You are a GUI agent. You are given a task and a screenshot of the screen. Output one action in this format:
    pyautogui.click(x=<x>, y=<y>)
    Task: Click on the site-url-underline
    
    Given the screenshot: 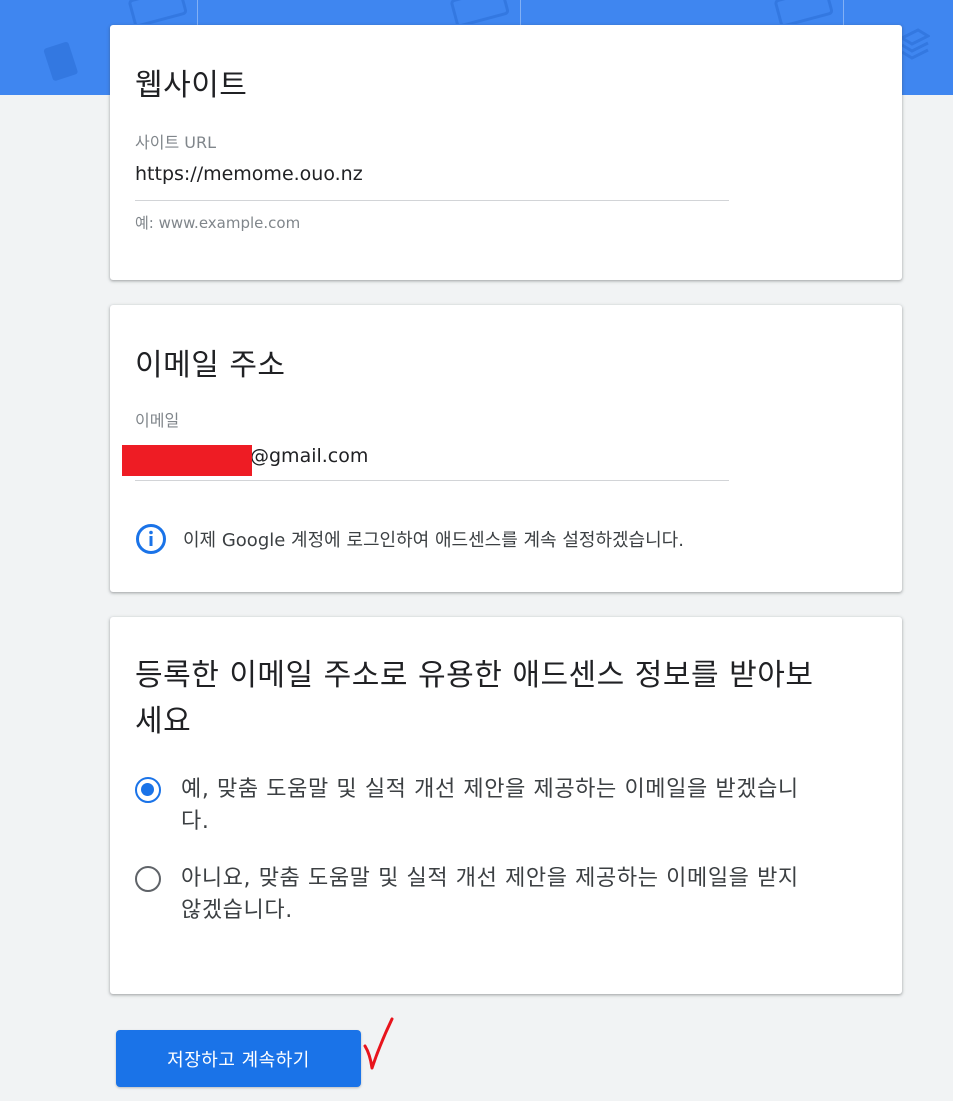 What is the action you would take?
    pyautogui.click(x=432, y=200)
    